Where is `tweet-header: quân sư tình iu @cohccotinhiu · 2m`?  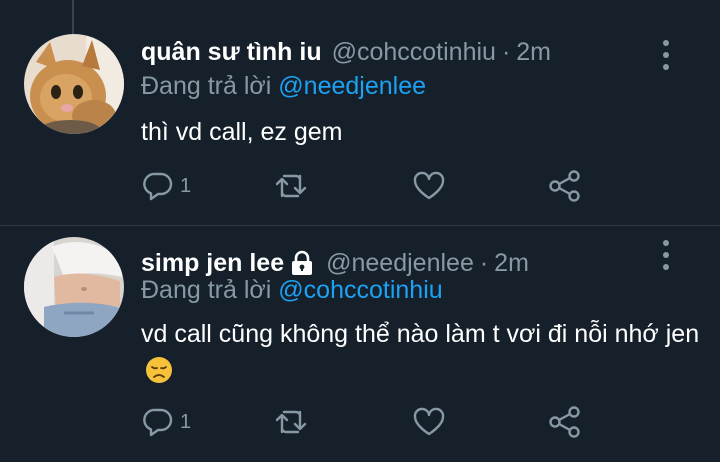 tweet-header: quân sư tình iu @cohccotinhiu · 2m is located at coordinates (346, 52).